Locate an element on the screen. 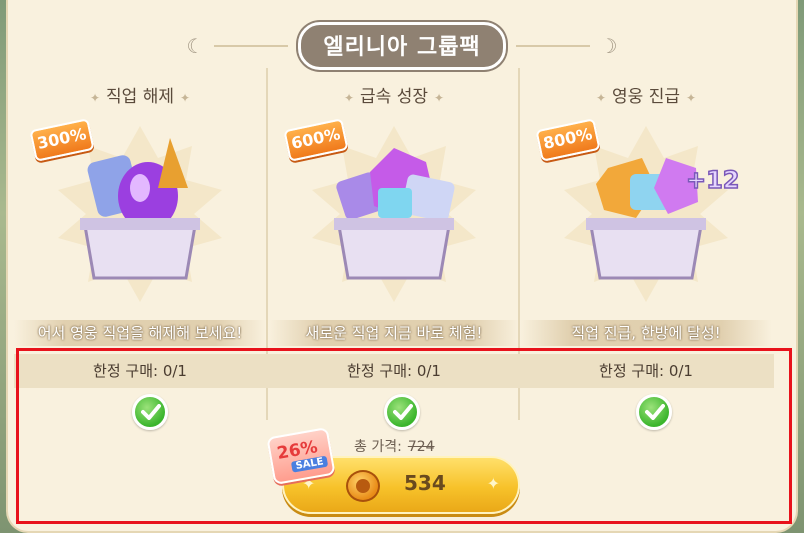  svg-text: +12 is located at coordinates (713, 180).